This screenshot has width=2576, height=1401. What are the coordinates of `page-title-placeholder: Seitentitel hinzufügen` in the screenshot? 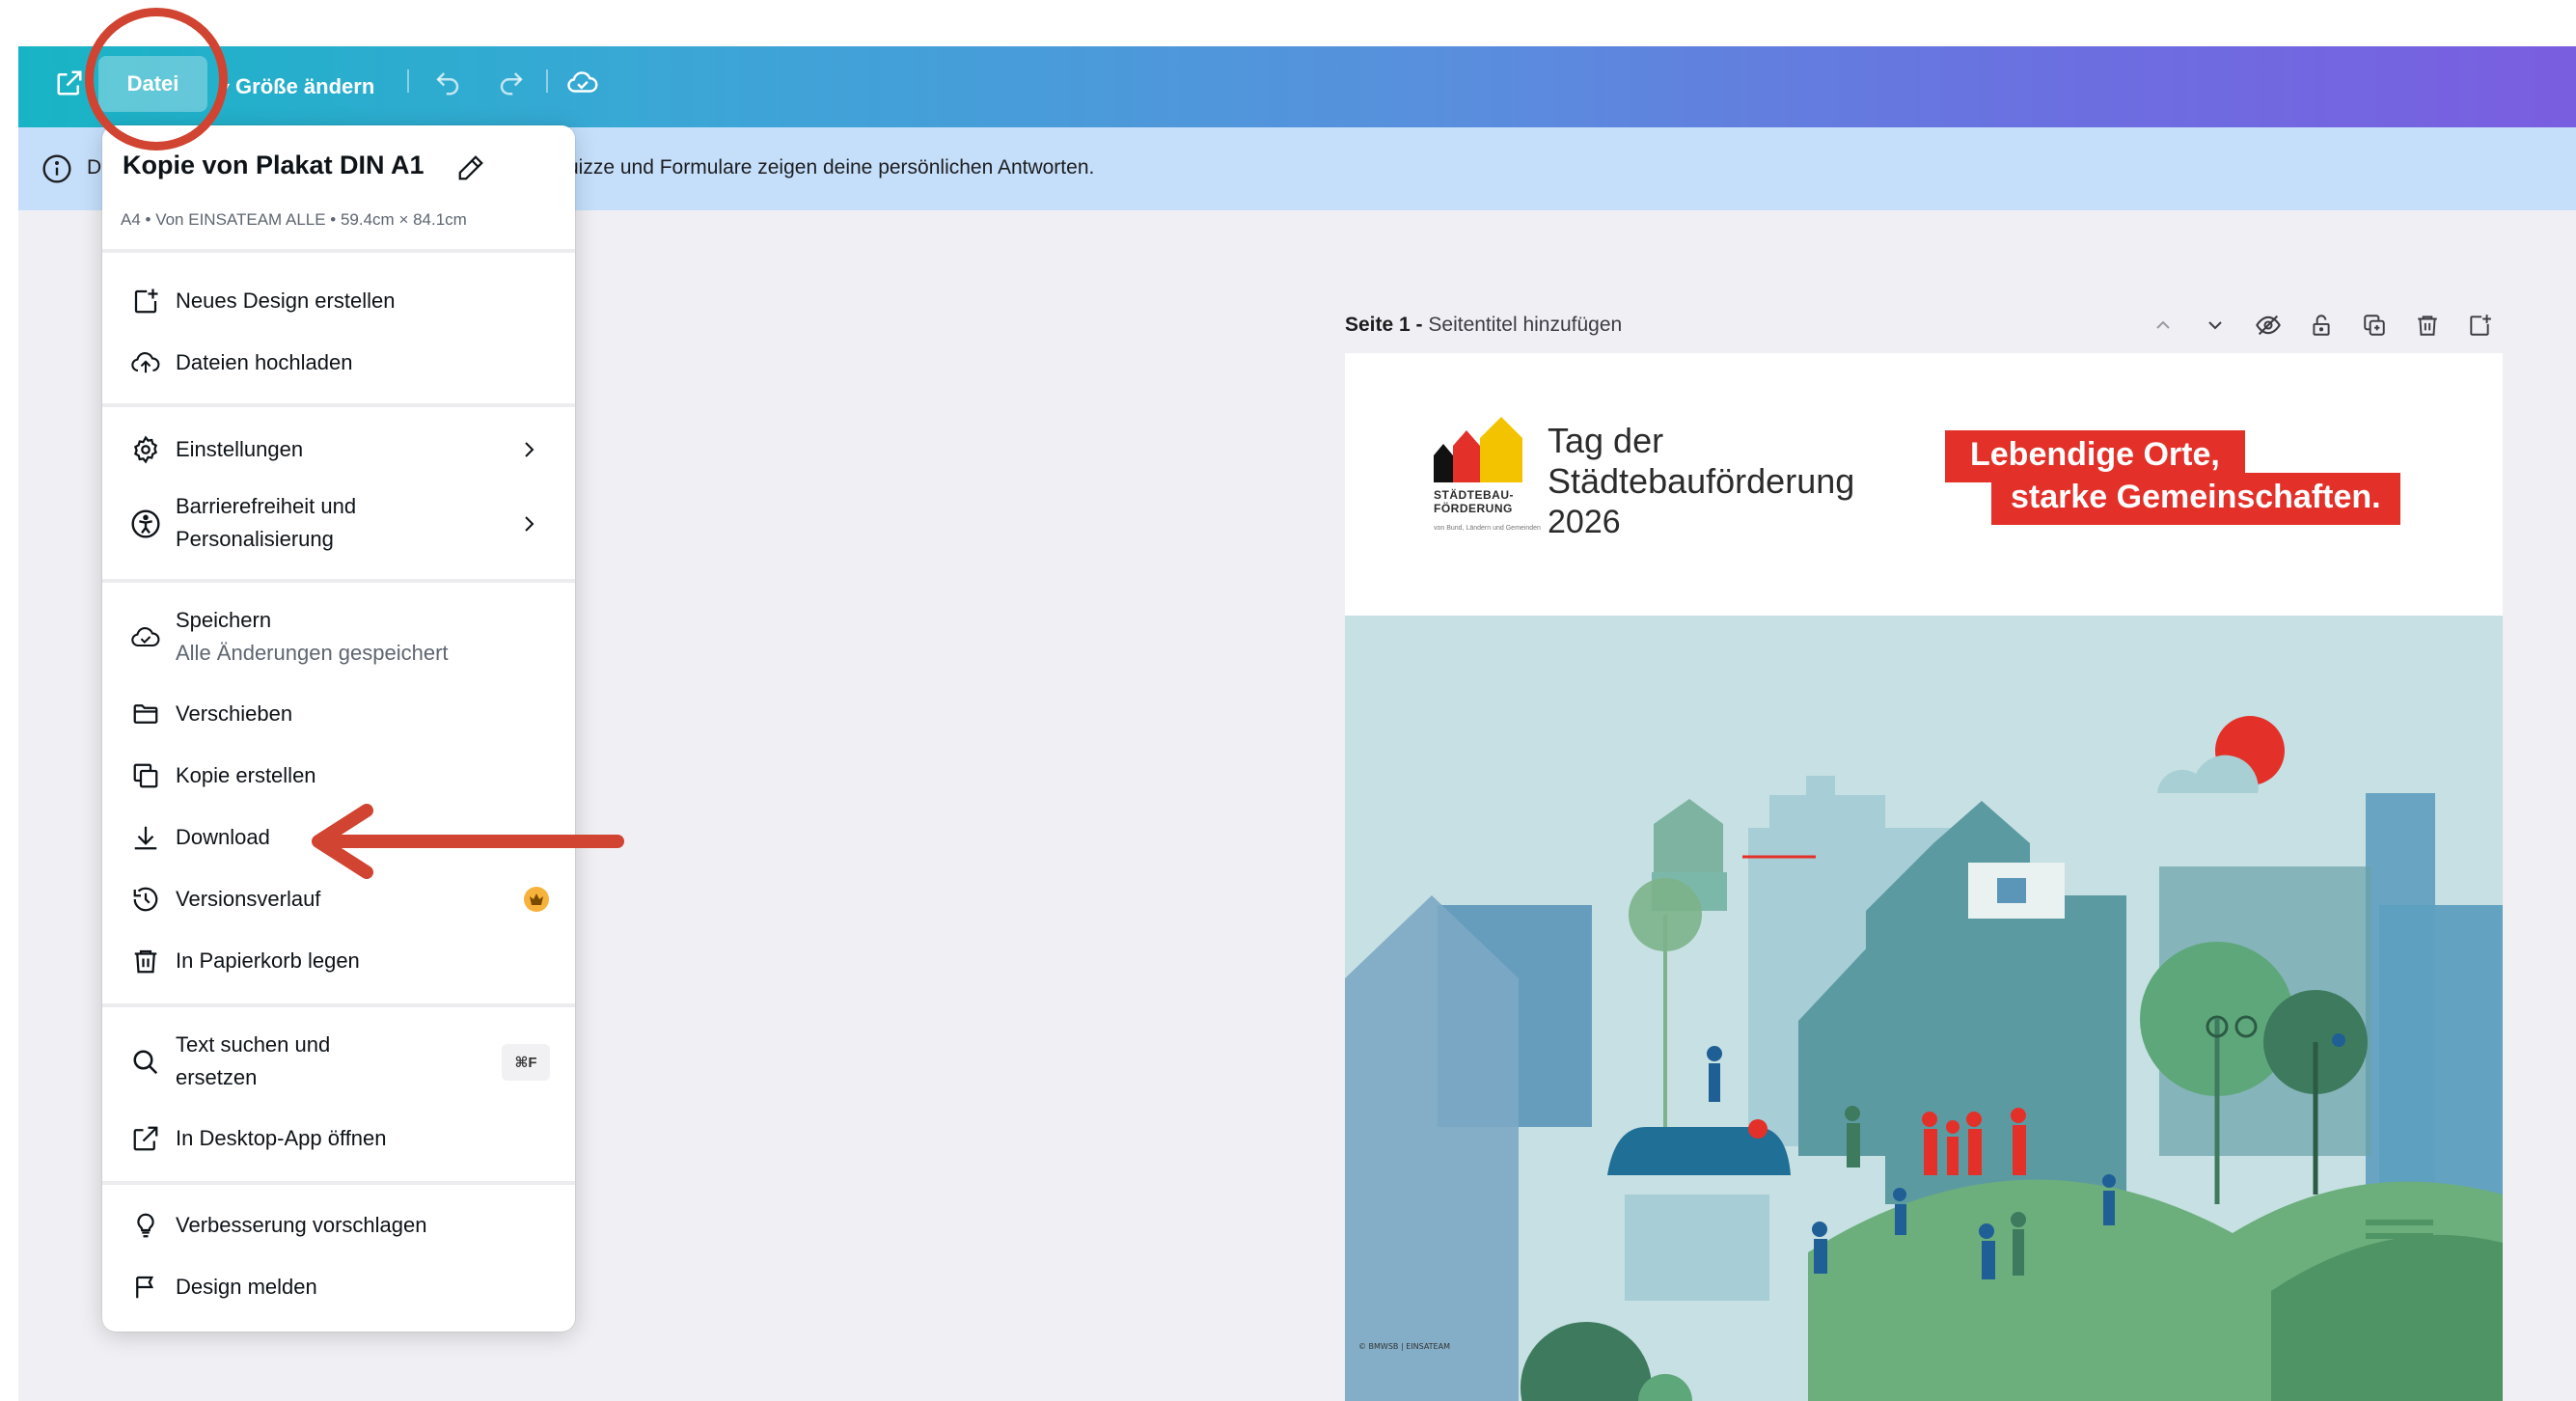 It's located at (1525, 325).